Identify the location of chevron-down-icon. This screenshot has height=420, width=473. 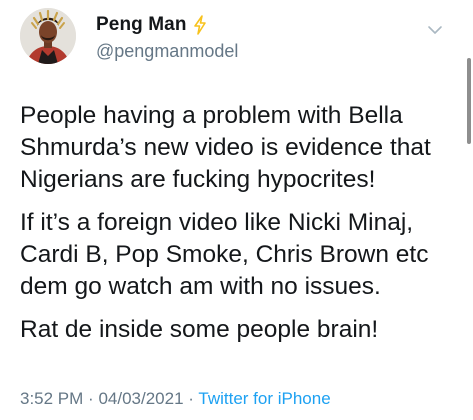
(435, 30).